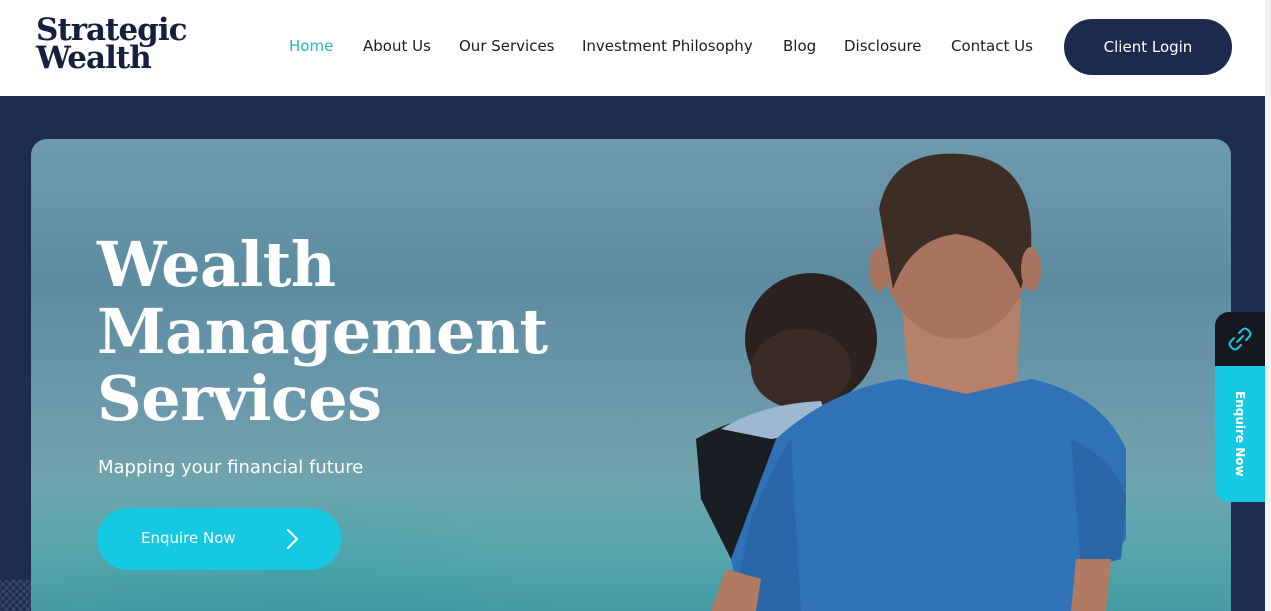  I want to click on client-login-button: Client Login, so click(1148, 47).